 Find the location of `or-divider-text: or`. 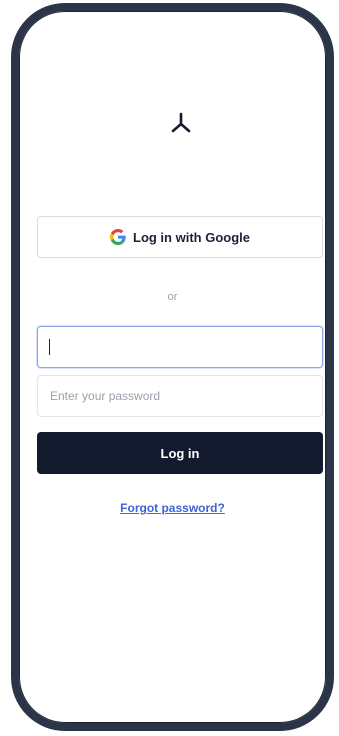

or-divider-text: or is located at coordinates (172, 297).